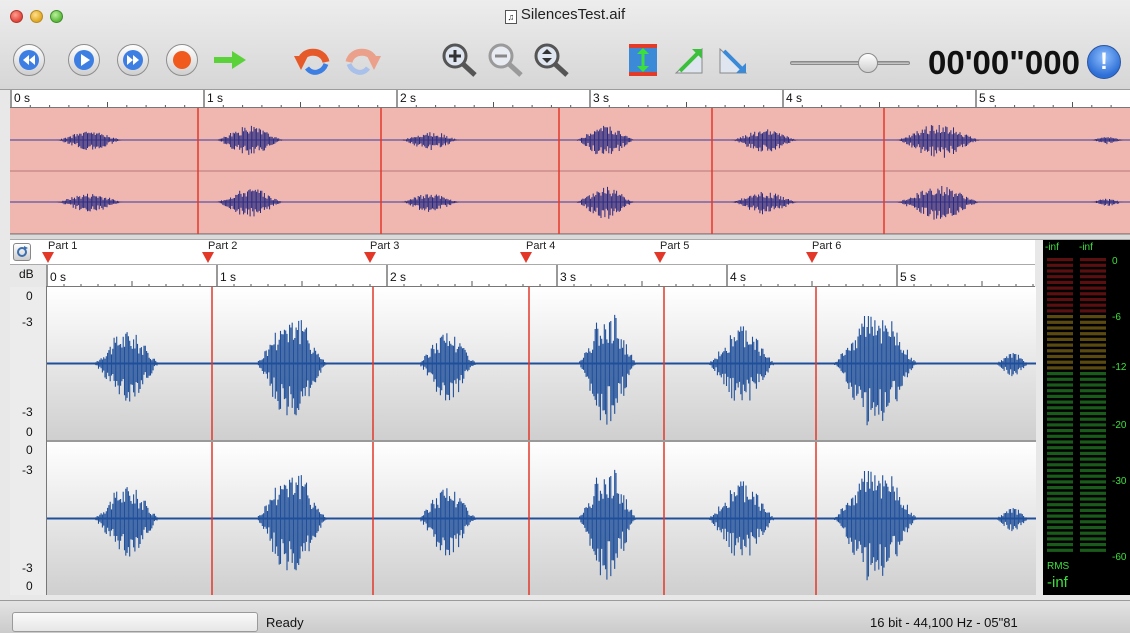 This screenshot has width=1130, height=633. I want to click on right-peak-value: -inf, so click(1086, 247).